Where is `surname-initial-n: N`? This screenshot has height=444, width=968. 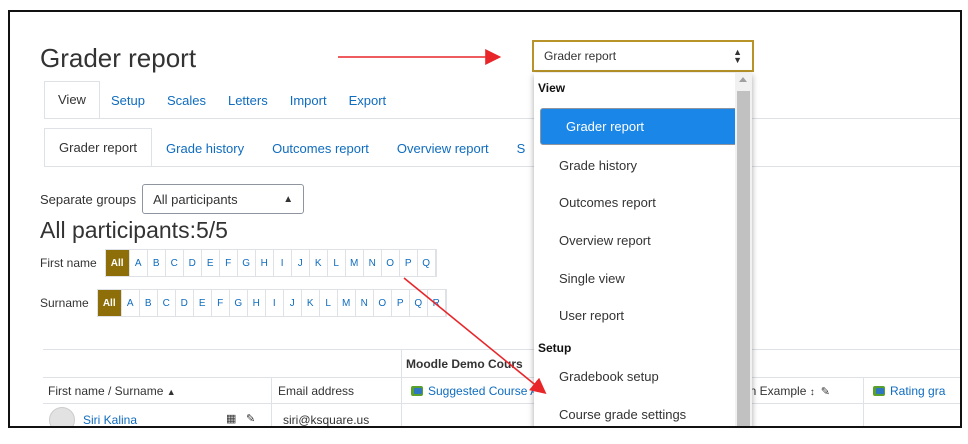 surname-initial-n: N is located at coordinates (365, 303).